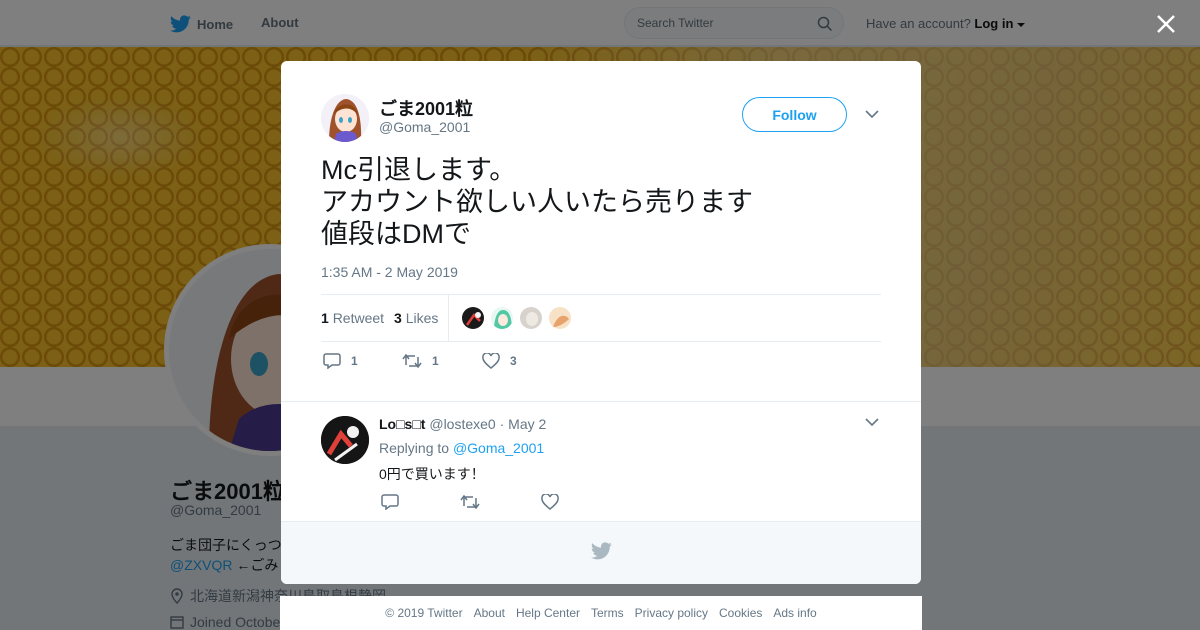 Image resolution: width=1200 pixels, height=630 pixels. I want to click on reply-author-avatar-image, so click(345, 440).